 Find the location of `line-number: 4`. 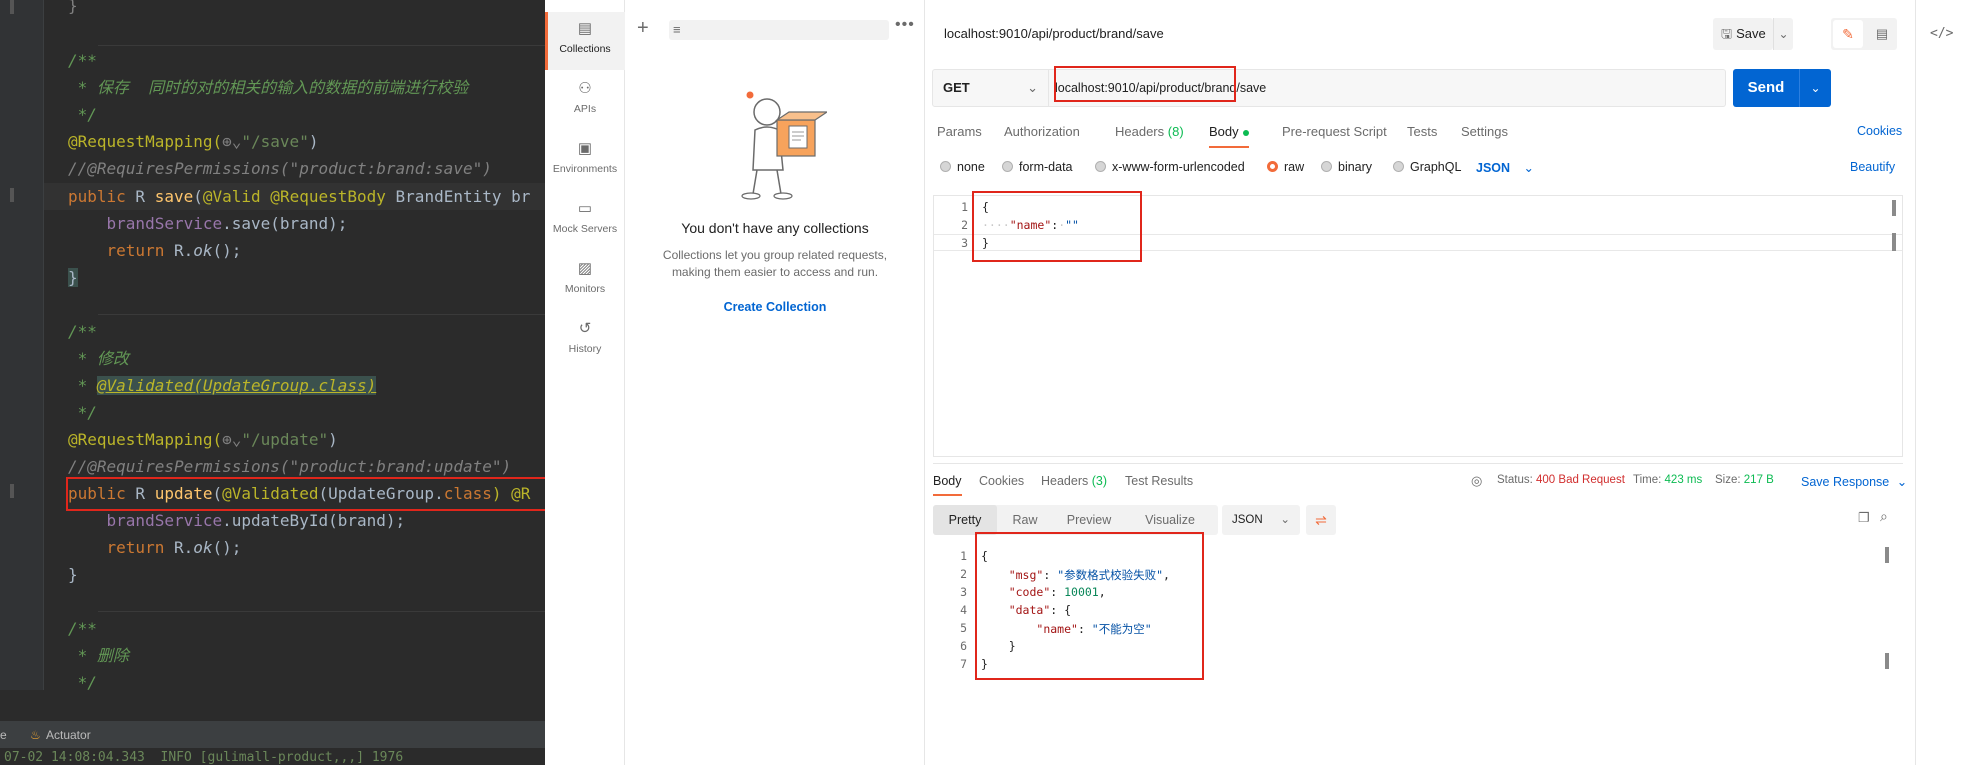

line-number: 4 is located at coordinates (963, 610).